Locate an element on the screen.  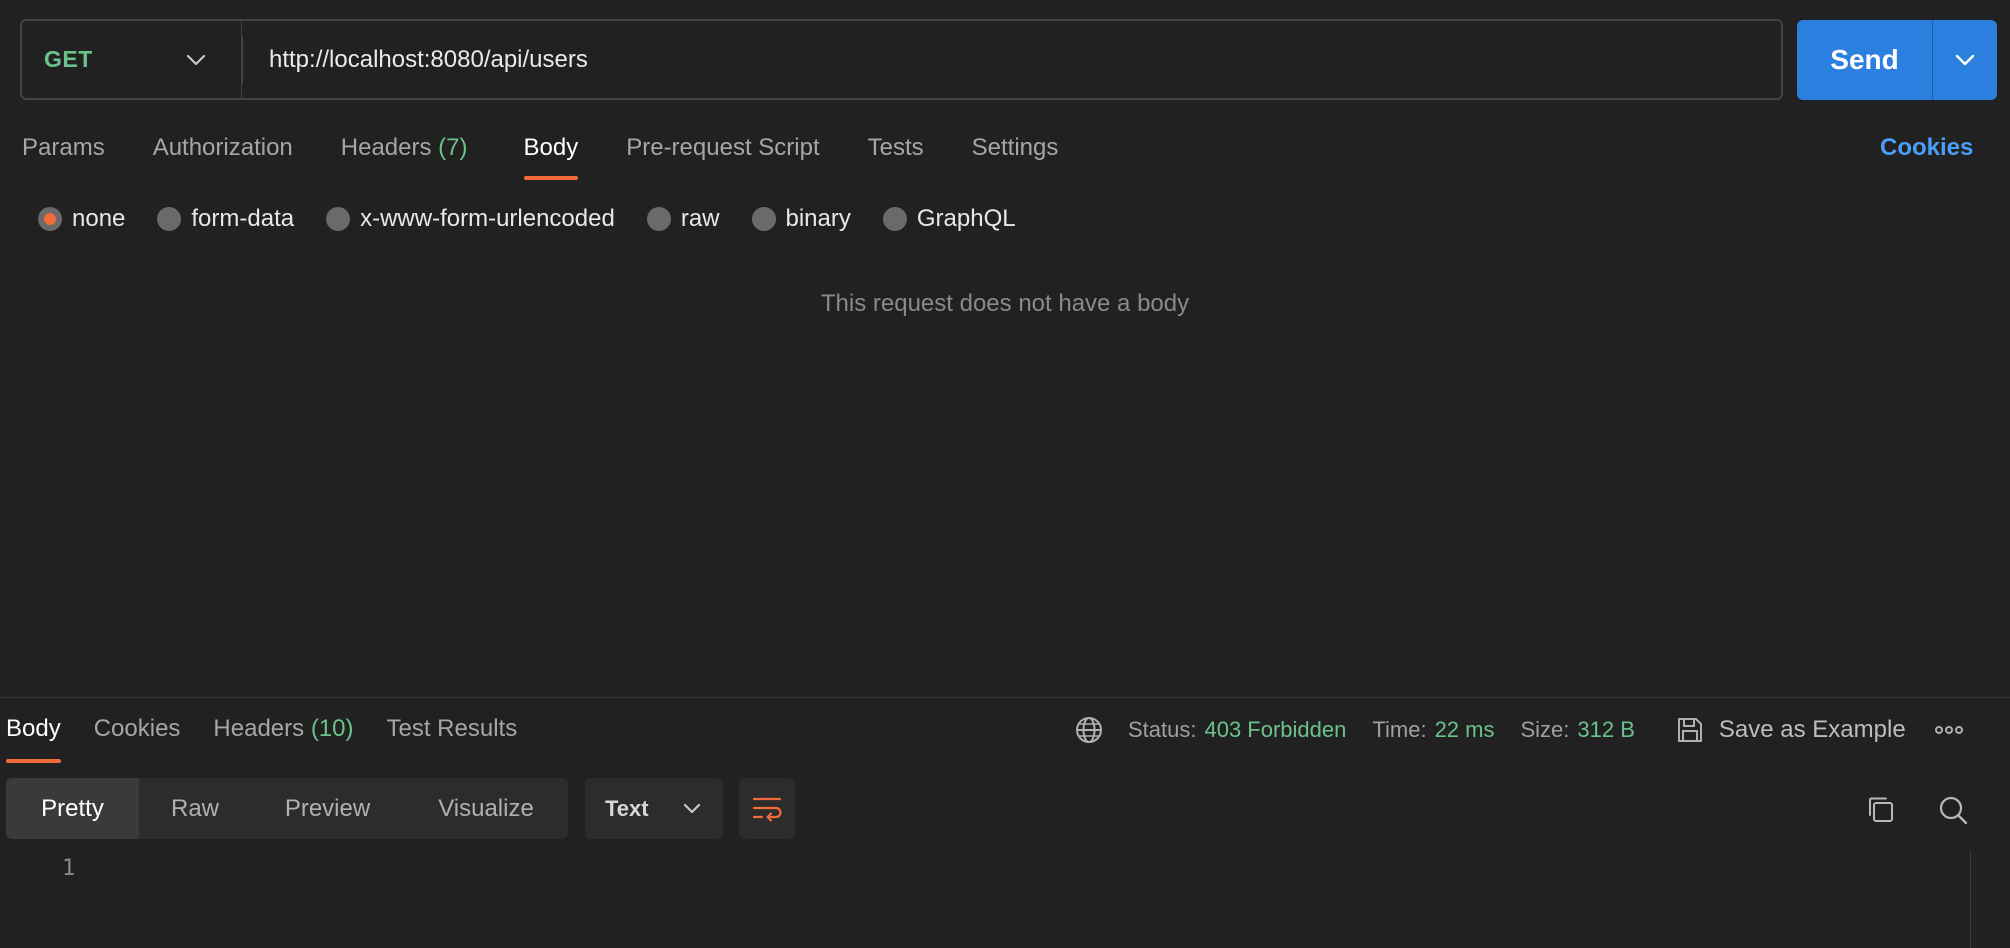
format-label: Text is located at coordinates (627, 808).